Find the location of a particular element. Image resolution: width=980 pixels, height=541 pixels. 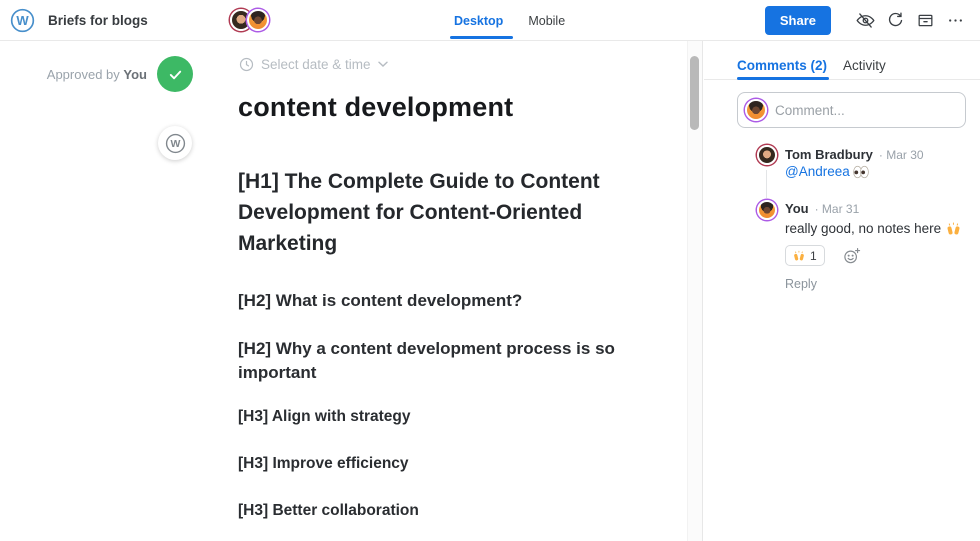

topbar: W Briefs for blogs Desktop Mobile Share is located at coordinates (490, 20).